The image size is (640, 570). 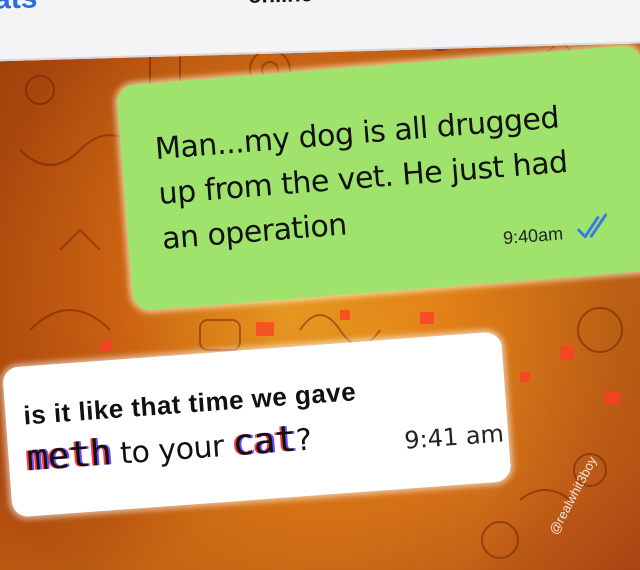 I want to click on incoming-message-word-to-your: to your, so click(x=172, y=450).